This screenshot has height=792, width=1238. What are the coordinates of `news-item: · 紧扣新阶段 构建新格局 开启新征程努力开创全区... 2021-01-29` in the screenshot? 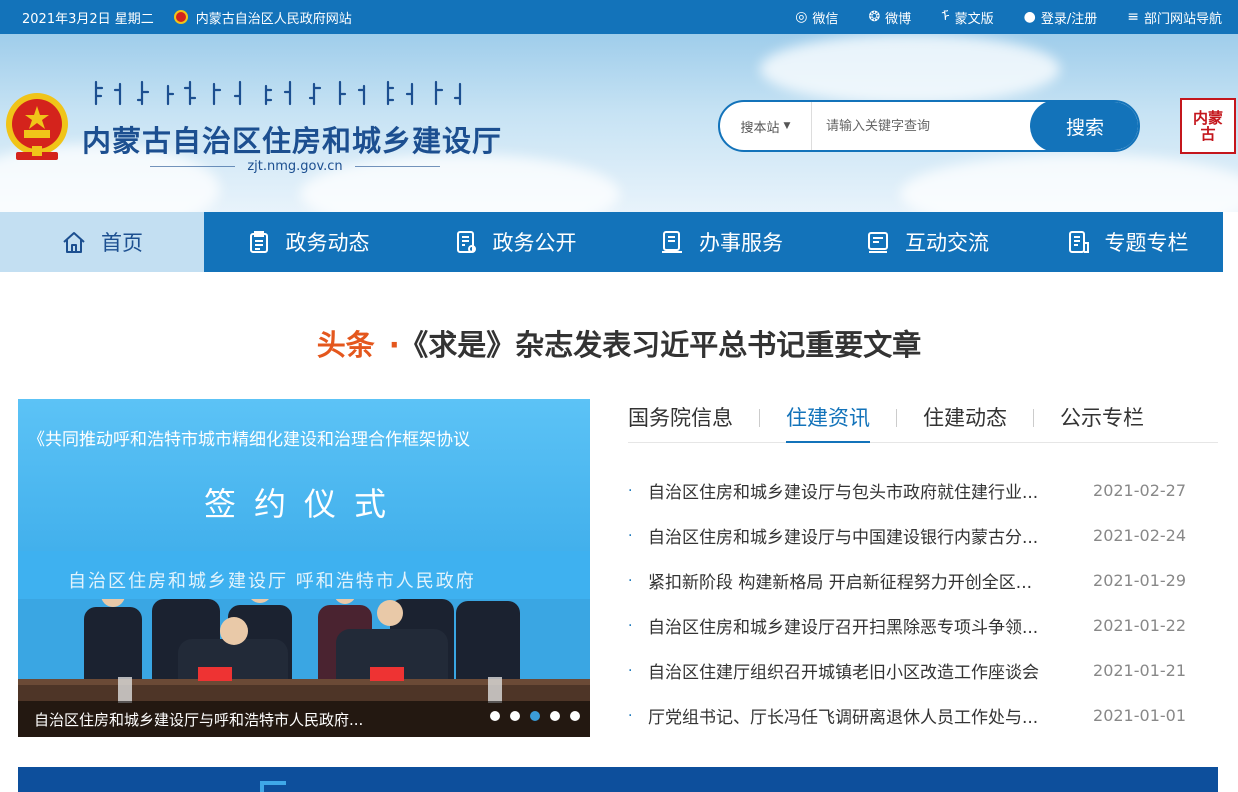 It's located at (923, 580).